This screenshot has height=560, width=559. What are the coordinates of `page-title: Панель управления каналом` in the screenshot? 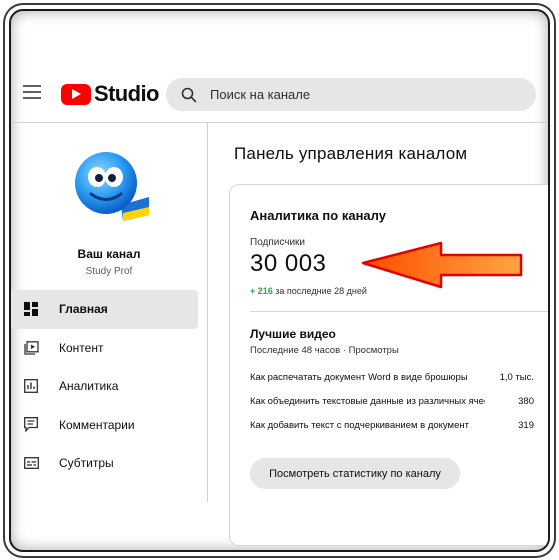 It's located at (351, 153).